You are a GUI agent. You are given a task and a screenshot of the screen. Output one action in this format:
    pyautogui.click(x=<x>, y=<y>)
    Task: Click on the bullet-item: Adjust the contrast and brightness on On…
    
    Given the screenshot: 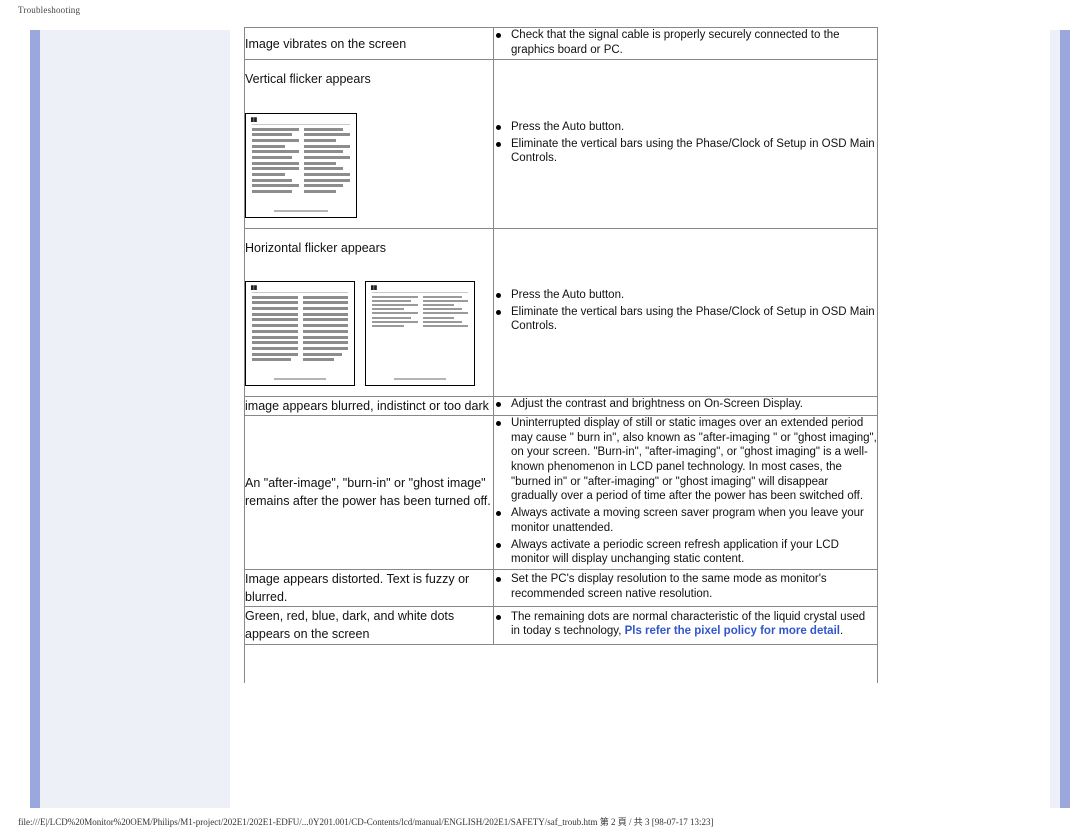 What is the action you would take?
    pyautogui.click(x=685, y=404)
    